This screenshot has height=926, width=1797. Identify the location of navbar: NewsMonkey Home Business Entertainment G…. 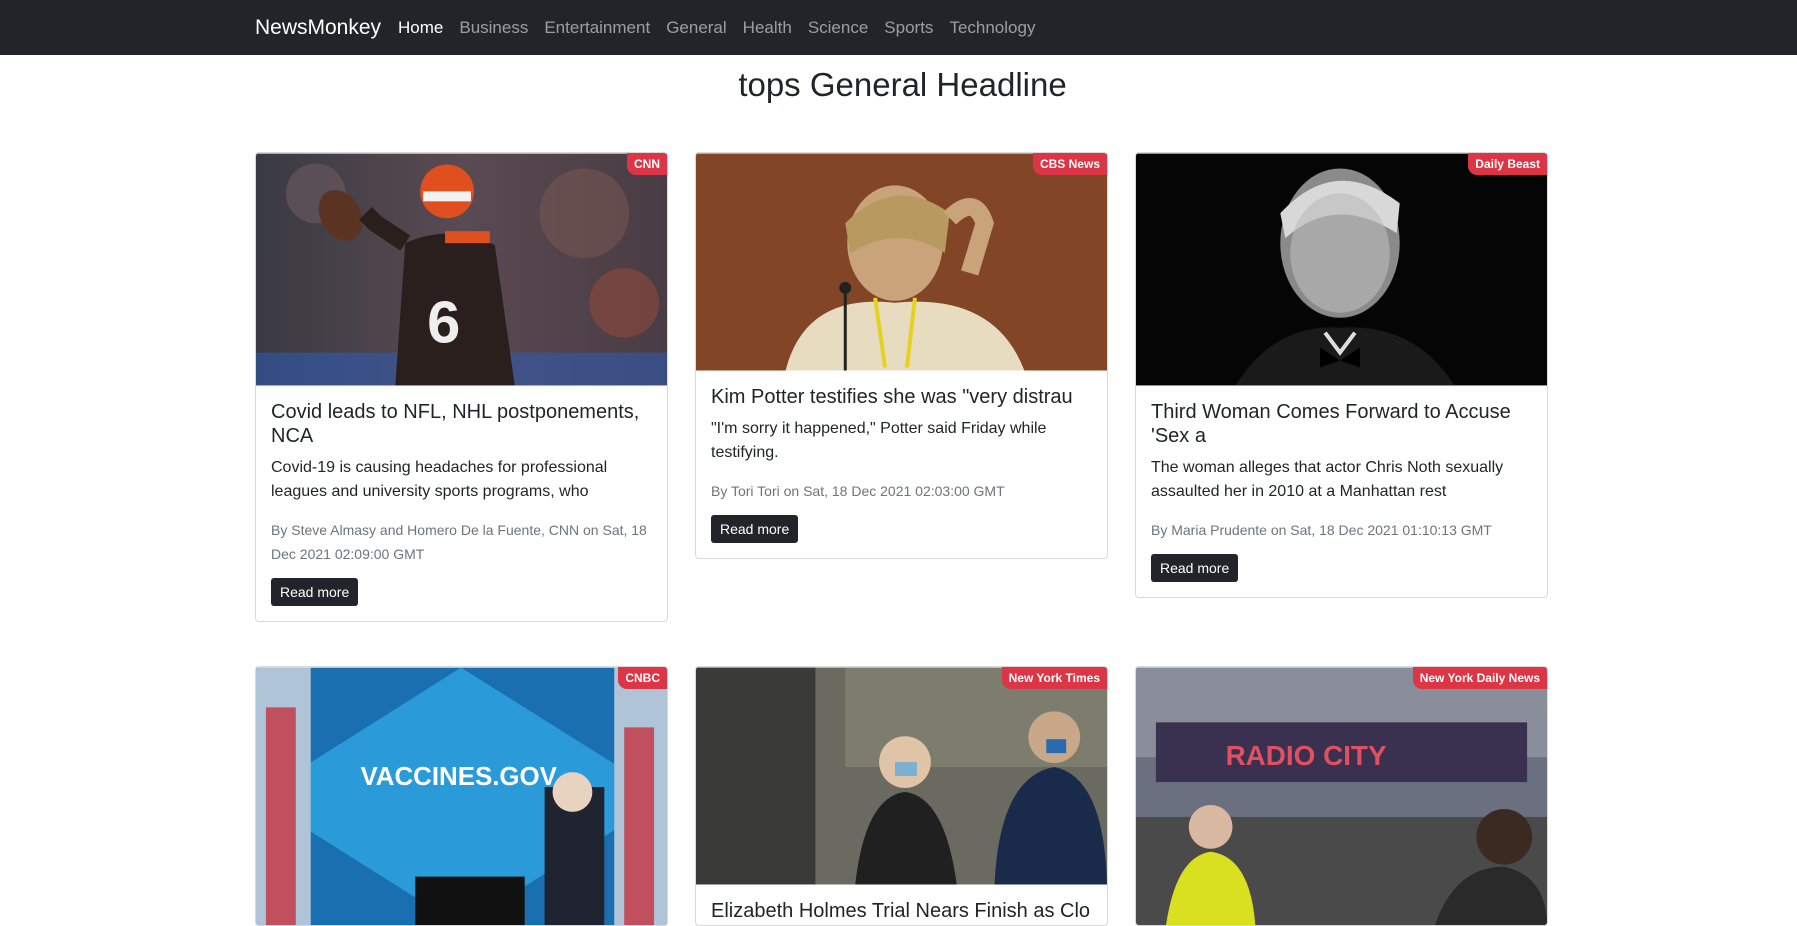
(898, 27).